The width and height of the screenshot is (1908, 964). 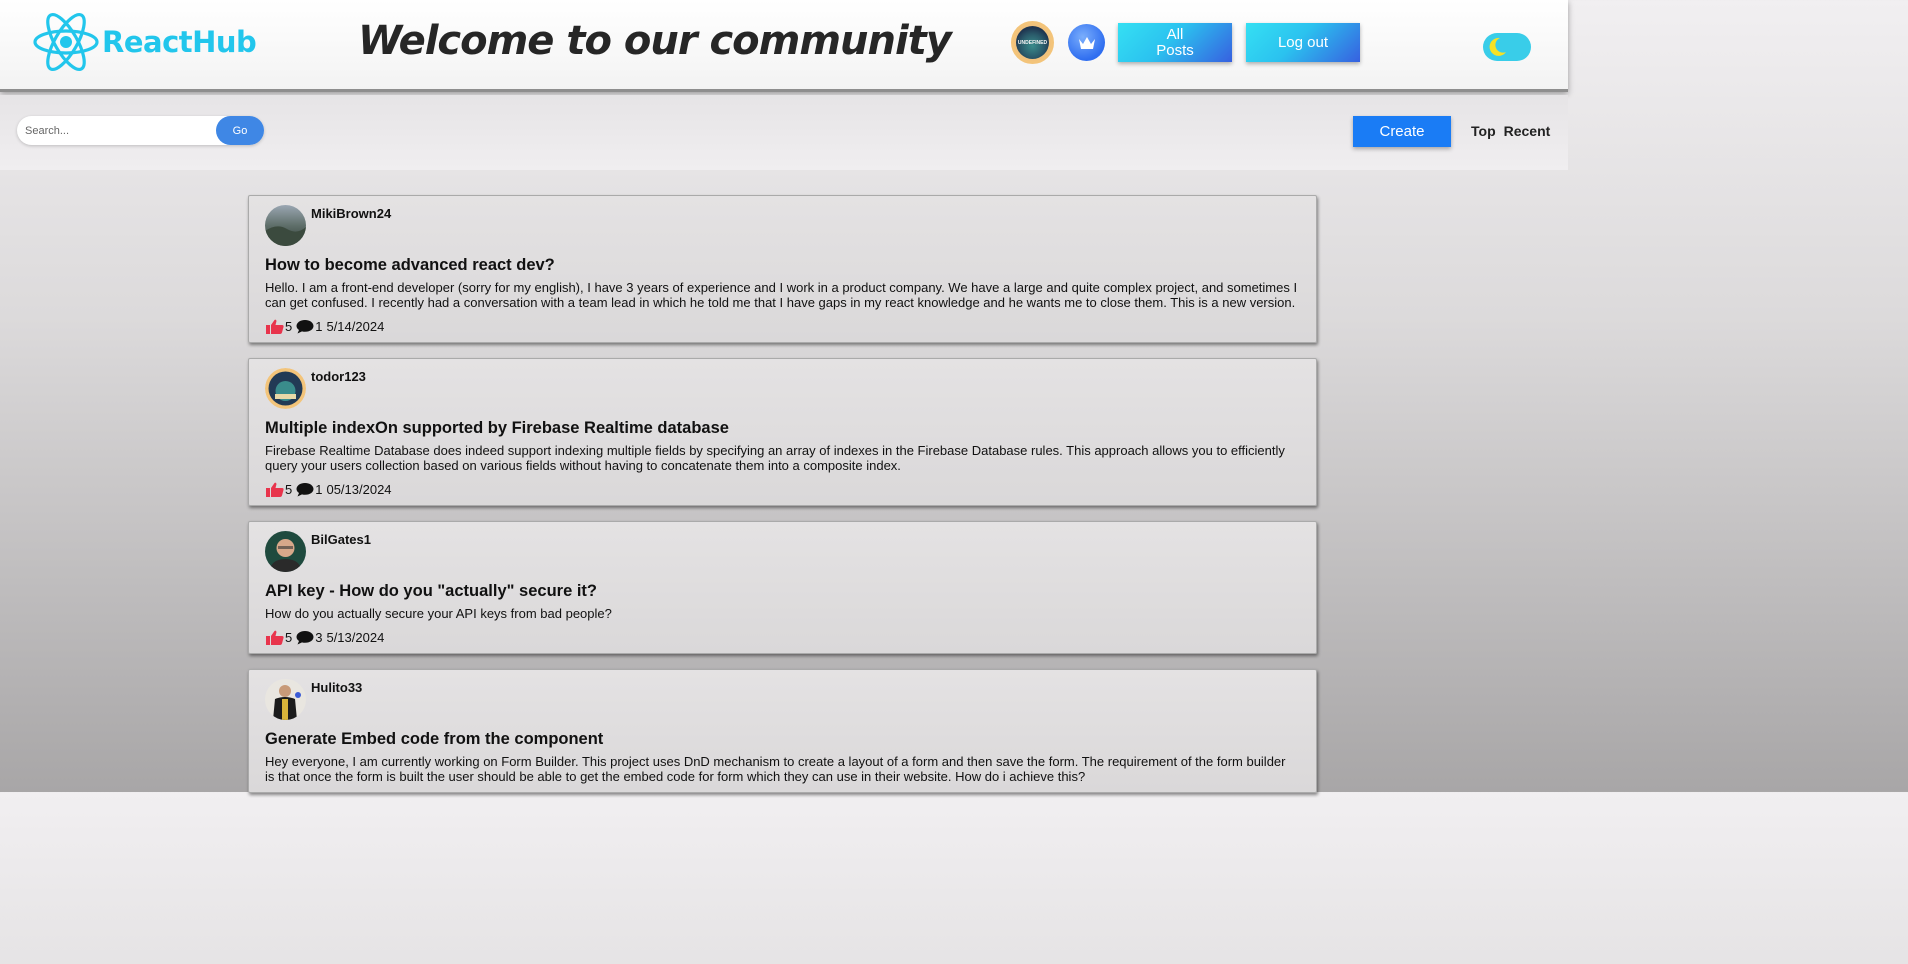 I want to click on logo-text: ReactHub, so click(x=179, y=42).